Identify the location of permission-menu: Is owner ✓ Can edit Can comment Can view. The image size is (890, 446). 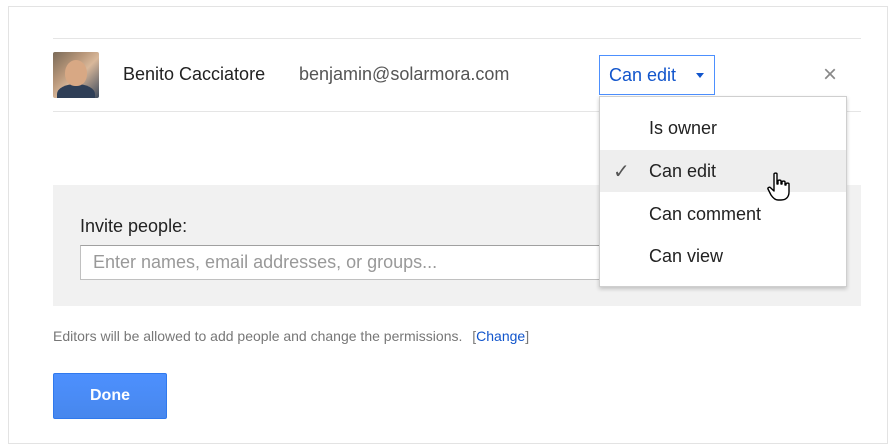
(723, 191).